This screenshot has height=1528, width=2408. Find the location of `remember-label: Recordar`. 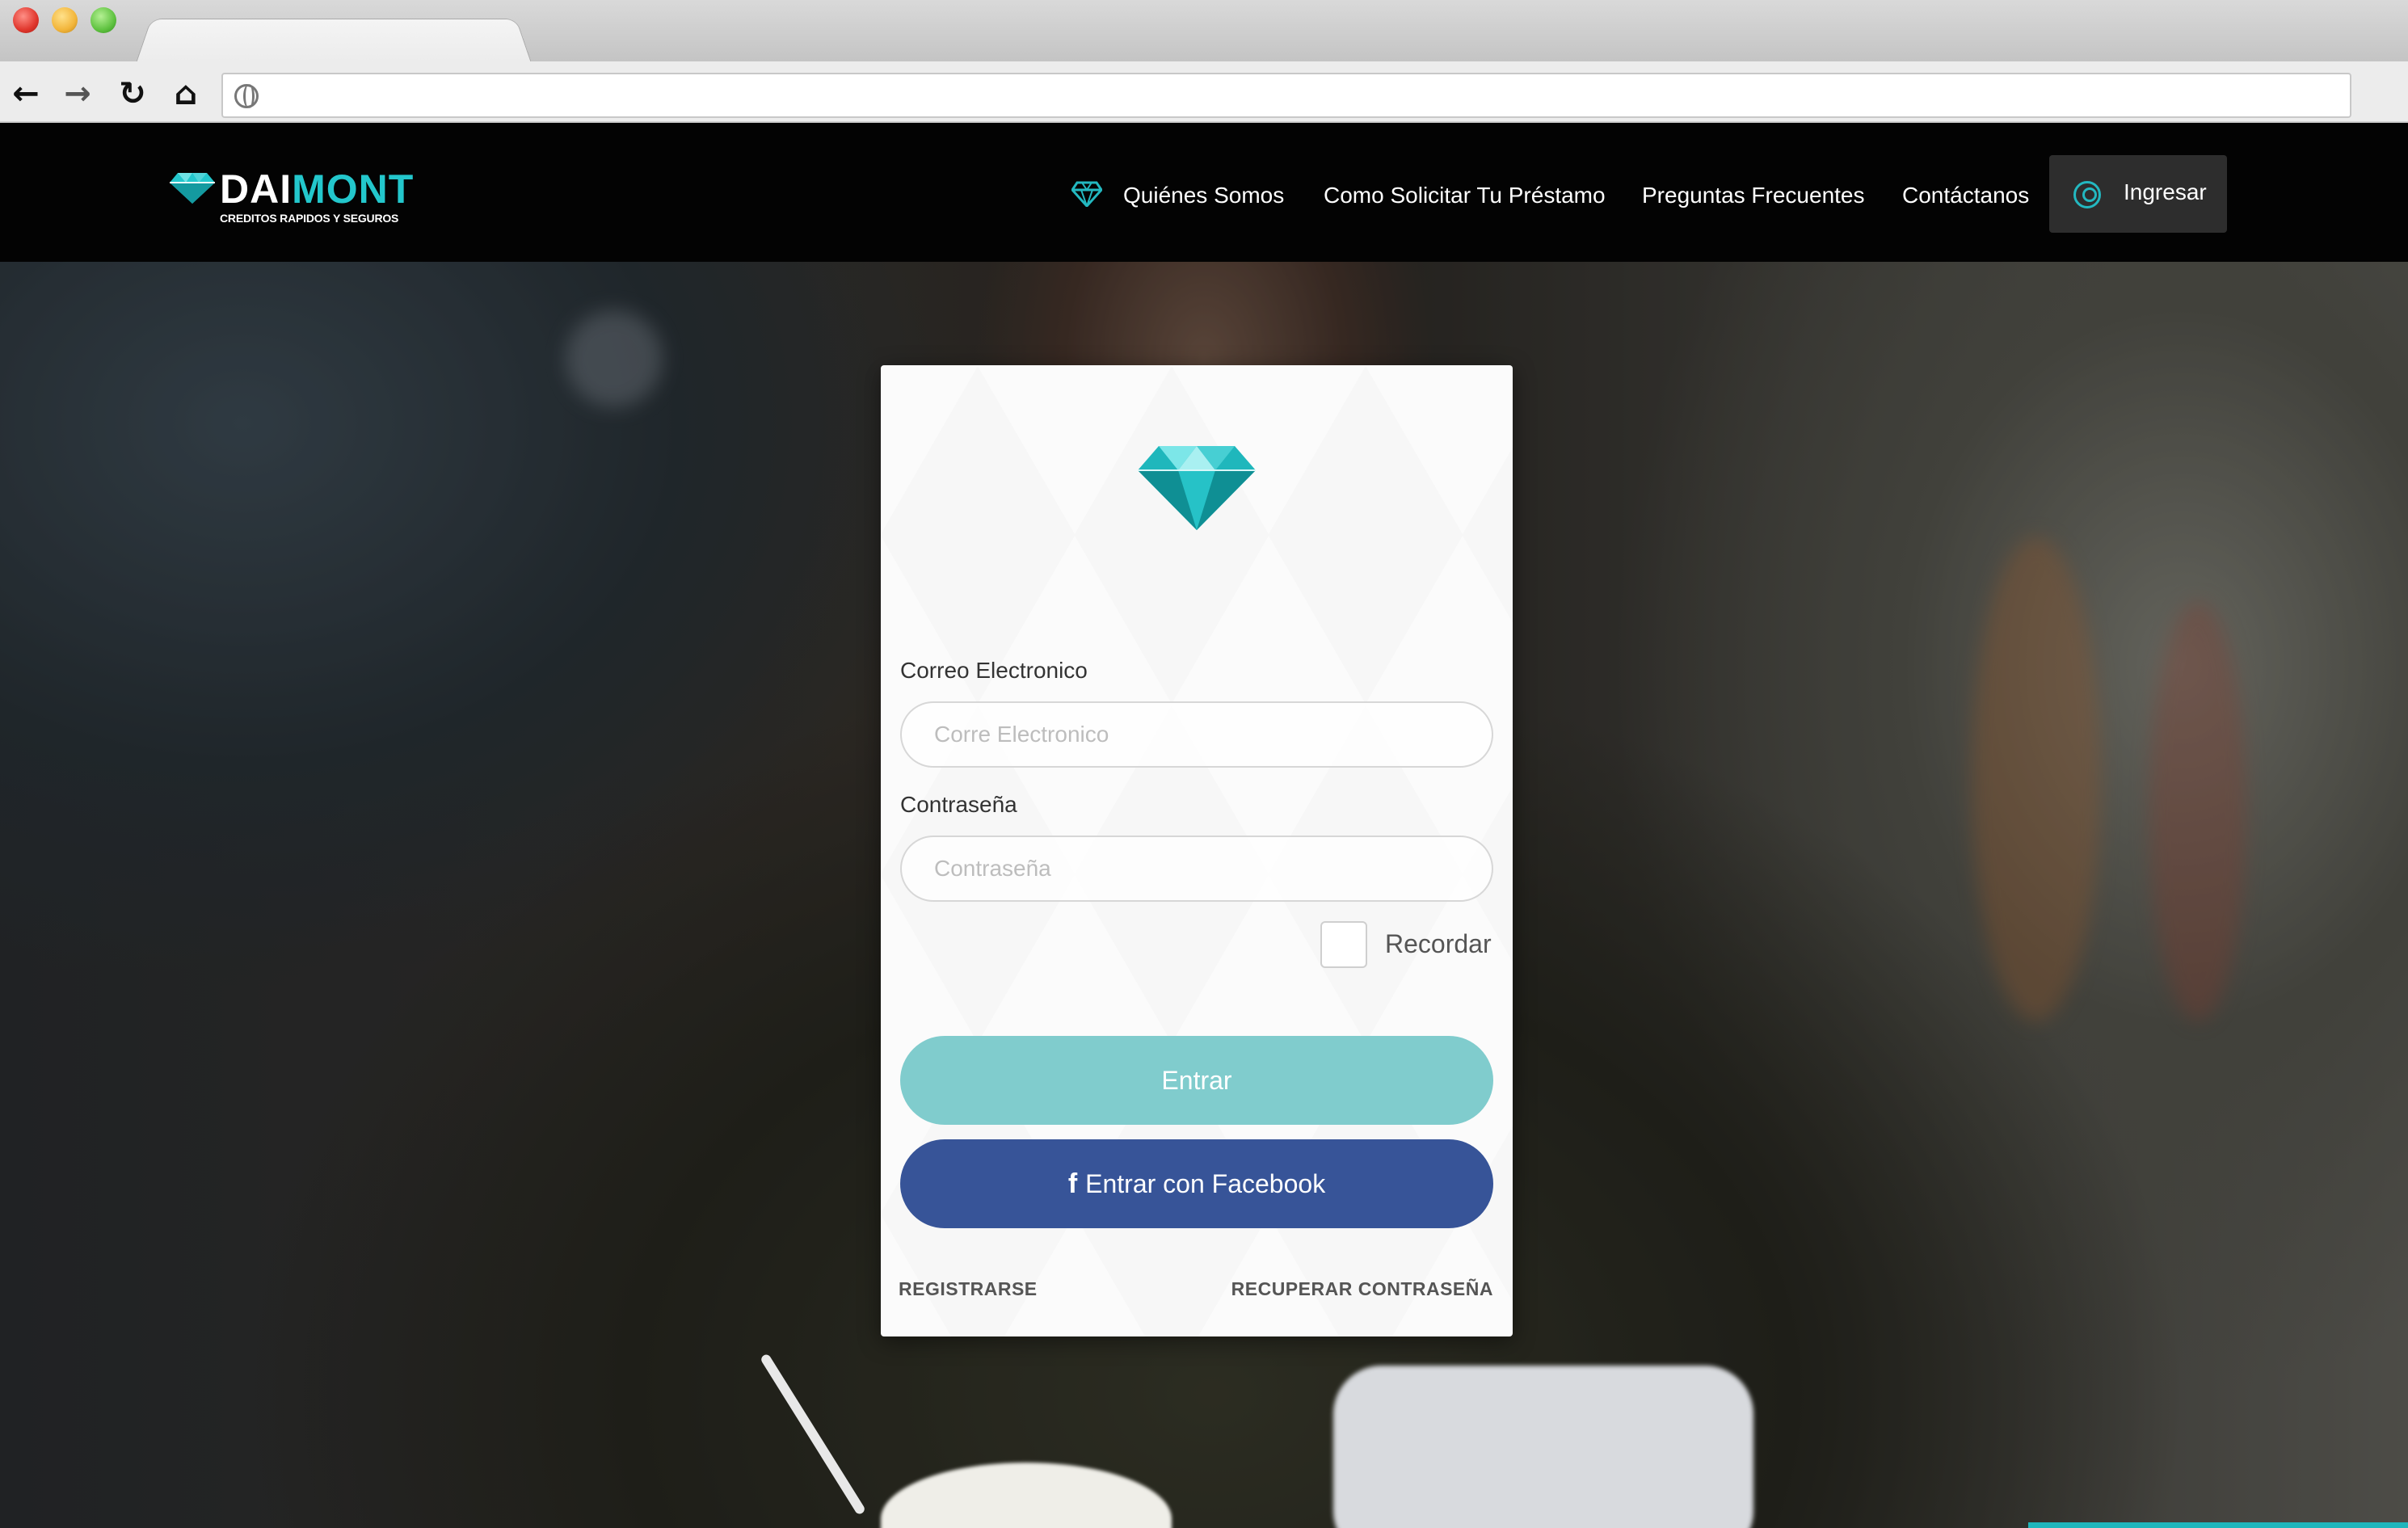

remember-label: Recordar is located at coordinates (1438, 944).